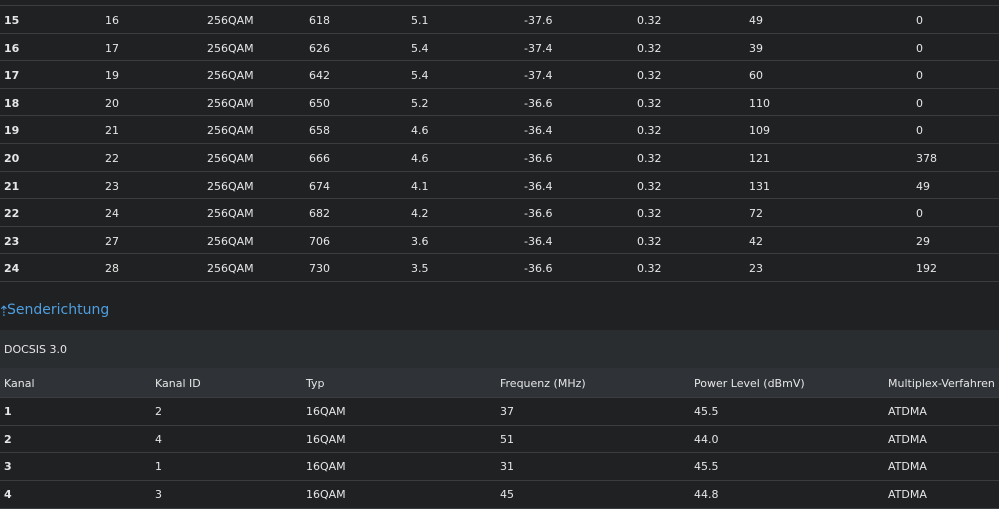 The height and width of the screenshot is (509, 999). What do you see at coordinates (420, 103) in the screenshot?
I see `table-cell: 5.2` at bounding box center [420, 103].